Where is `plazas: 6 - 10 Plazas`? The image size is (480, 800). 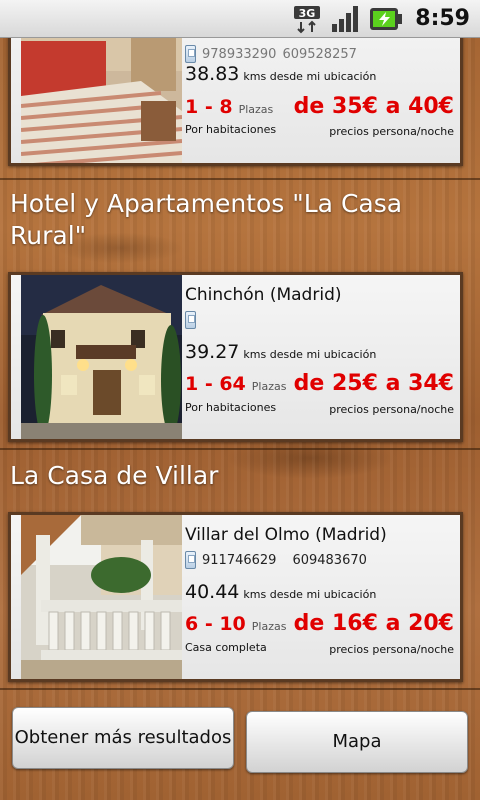
plazas: 6 - 10 Plazas is located at coordinates (235, 624).